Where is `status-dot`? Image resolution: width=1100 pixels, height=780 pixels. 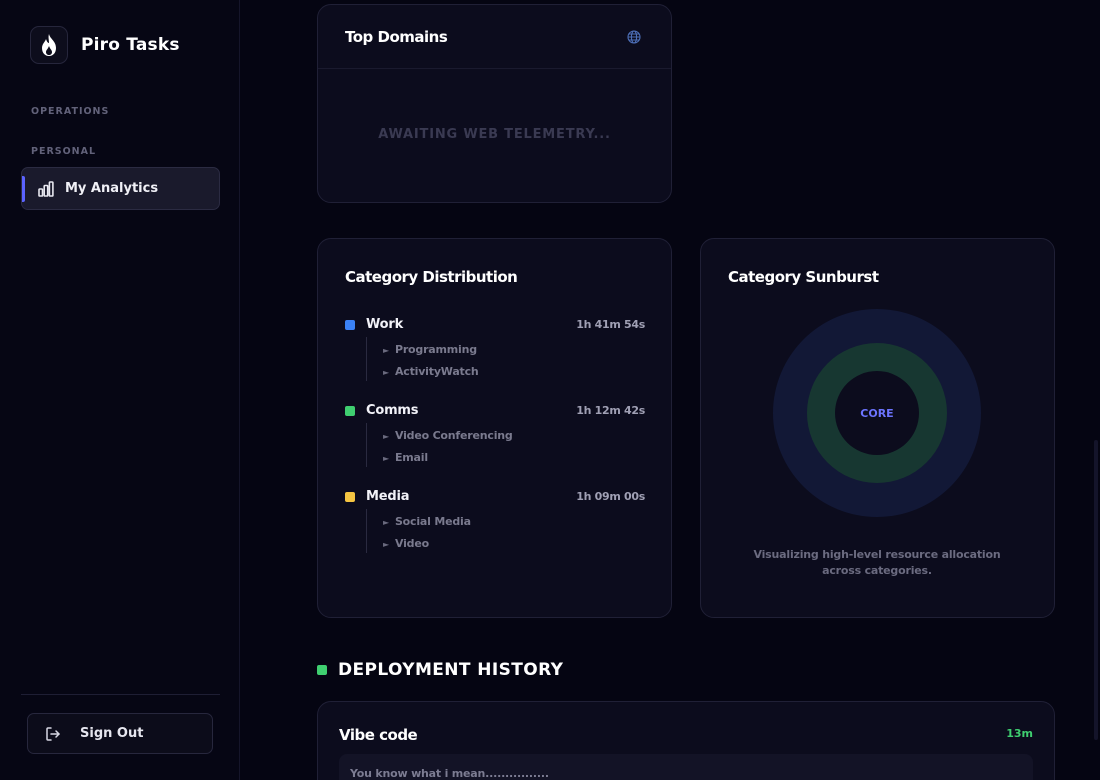 status-dot is located at coordinates (322, 670).